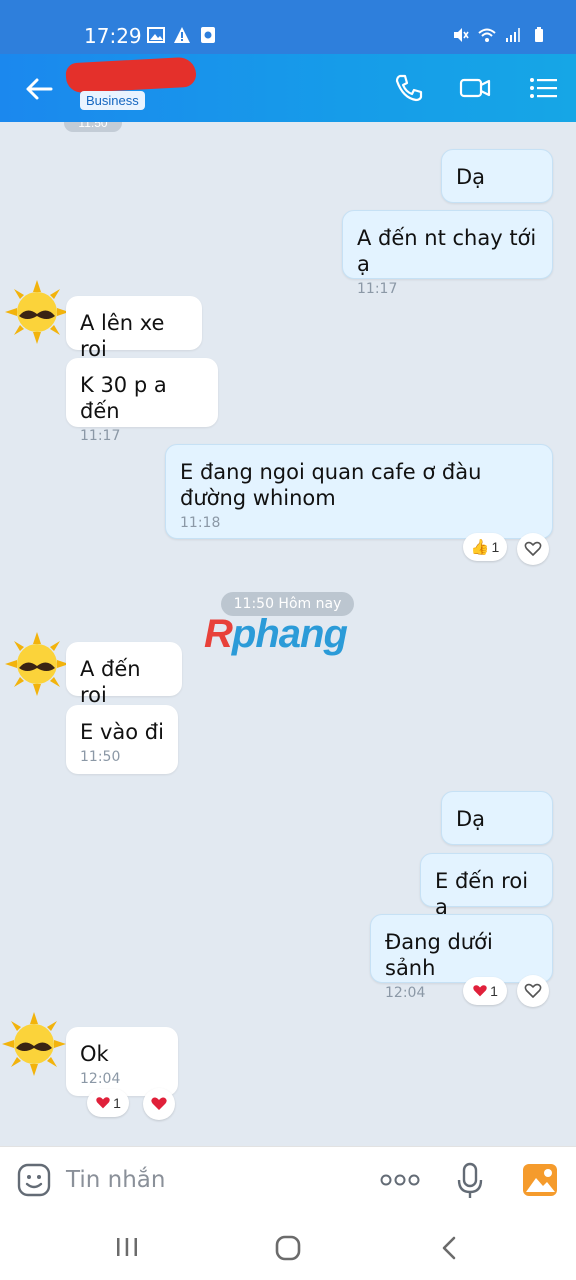 This screenshot has width=576, height=1280. Describe the element at coordinates (276, 634) in the screenshot. I see `watermark-logo: Rphang` at that location.